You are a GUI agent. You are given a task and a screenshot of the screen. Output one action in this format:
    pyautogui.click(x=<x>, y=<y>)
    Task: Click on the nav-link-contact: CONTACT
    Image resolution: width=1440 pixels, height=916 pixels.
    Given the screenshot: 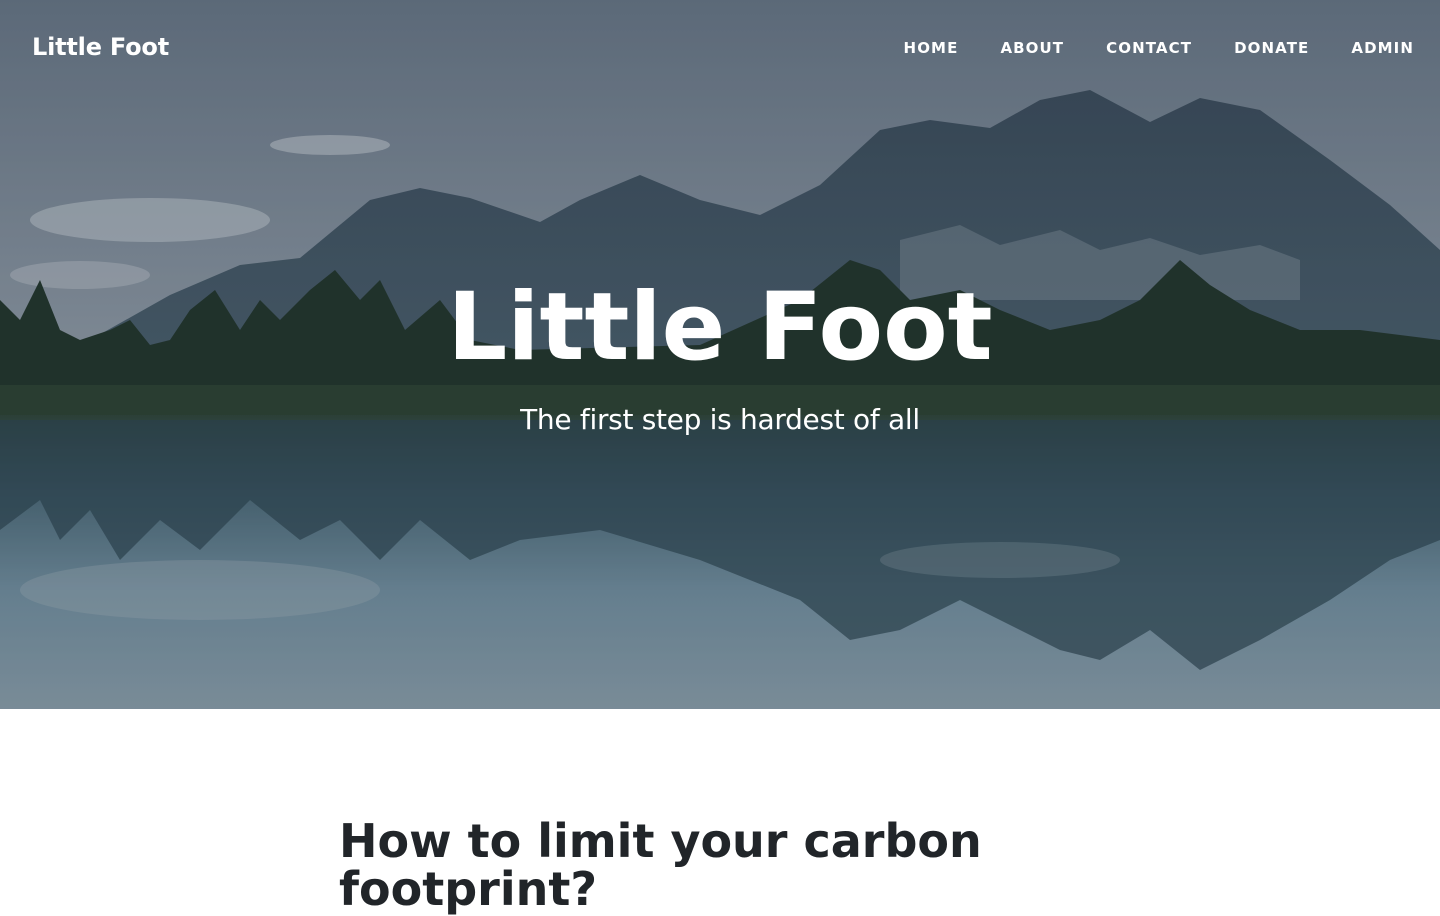 What is the action you would take?
    pyautogui.click(x=1128, y=48)
    